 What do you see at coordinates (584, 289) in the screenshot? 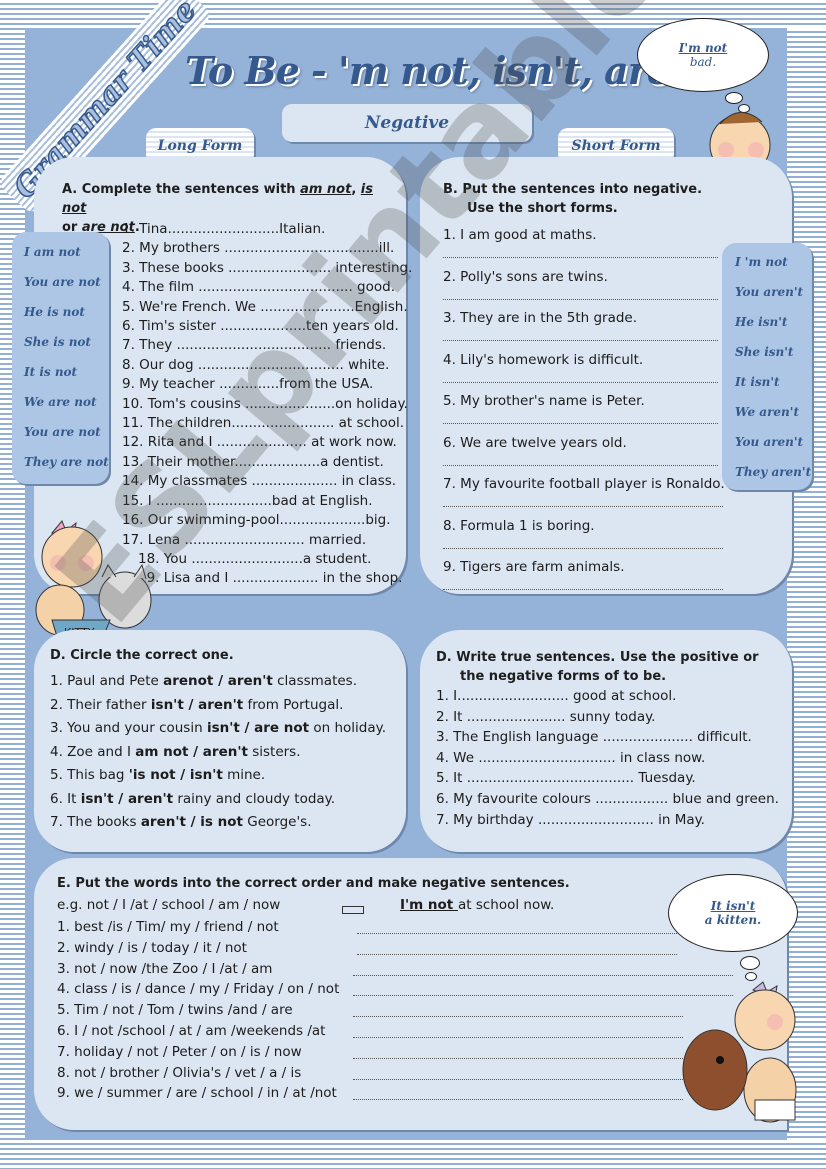
I see `exercise-b-item: 2. Polly's sons are twins.` at bounding box center [584, 289].